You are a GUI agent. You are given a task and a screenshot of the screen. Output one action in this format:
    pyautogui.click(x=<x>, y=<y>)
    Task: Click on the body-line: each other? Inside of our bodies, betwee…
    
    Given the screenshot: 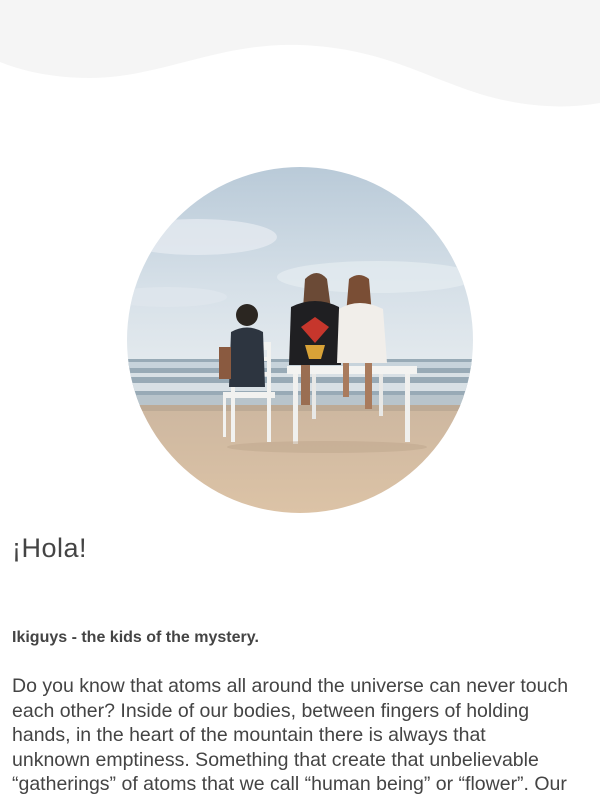 What is the action you would take?
    pyautogui.click(x=271, y=710)
    